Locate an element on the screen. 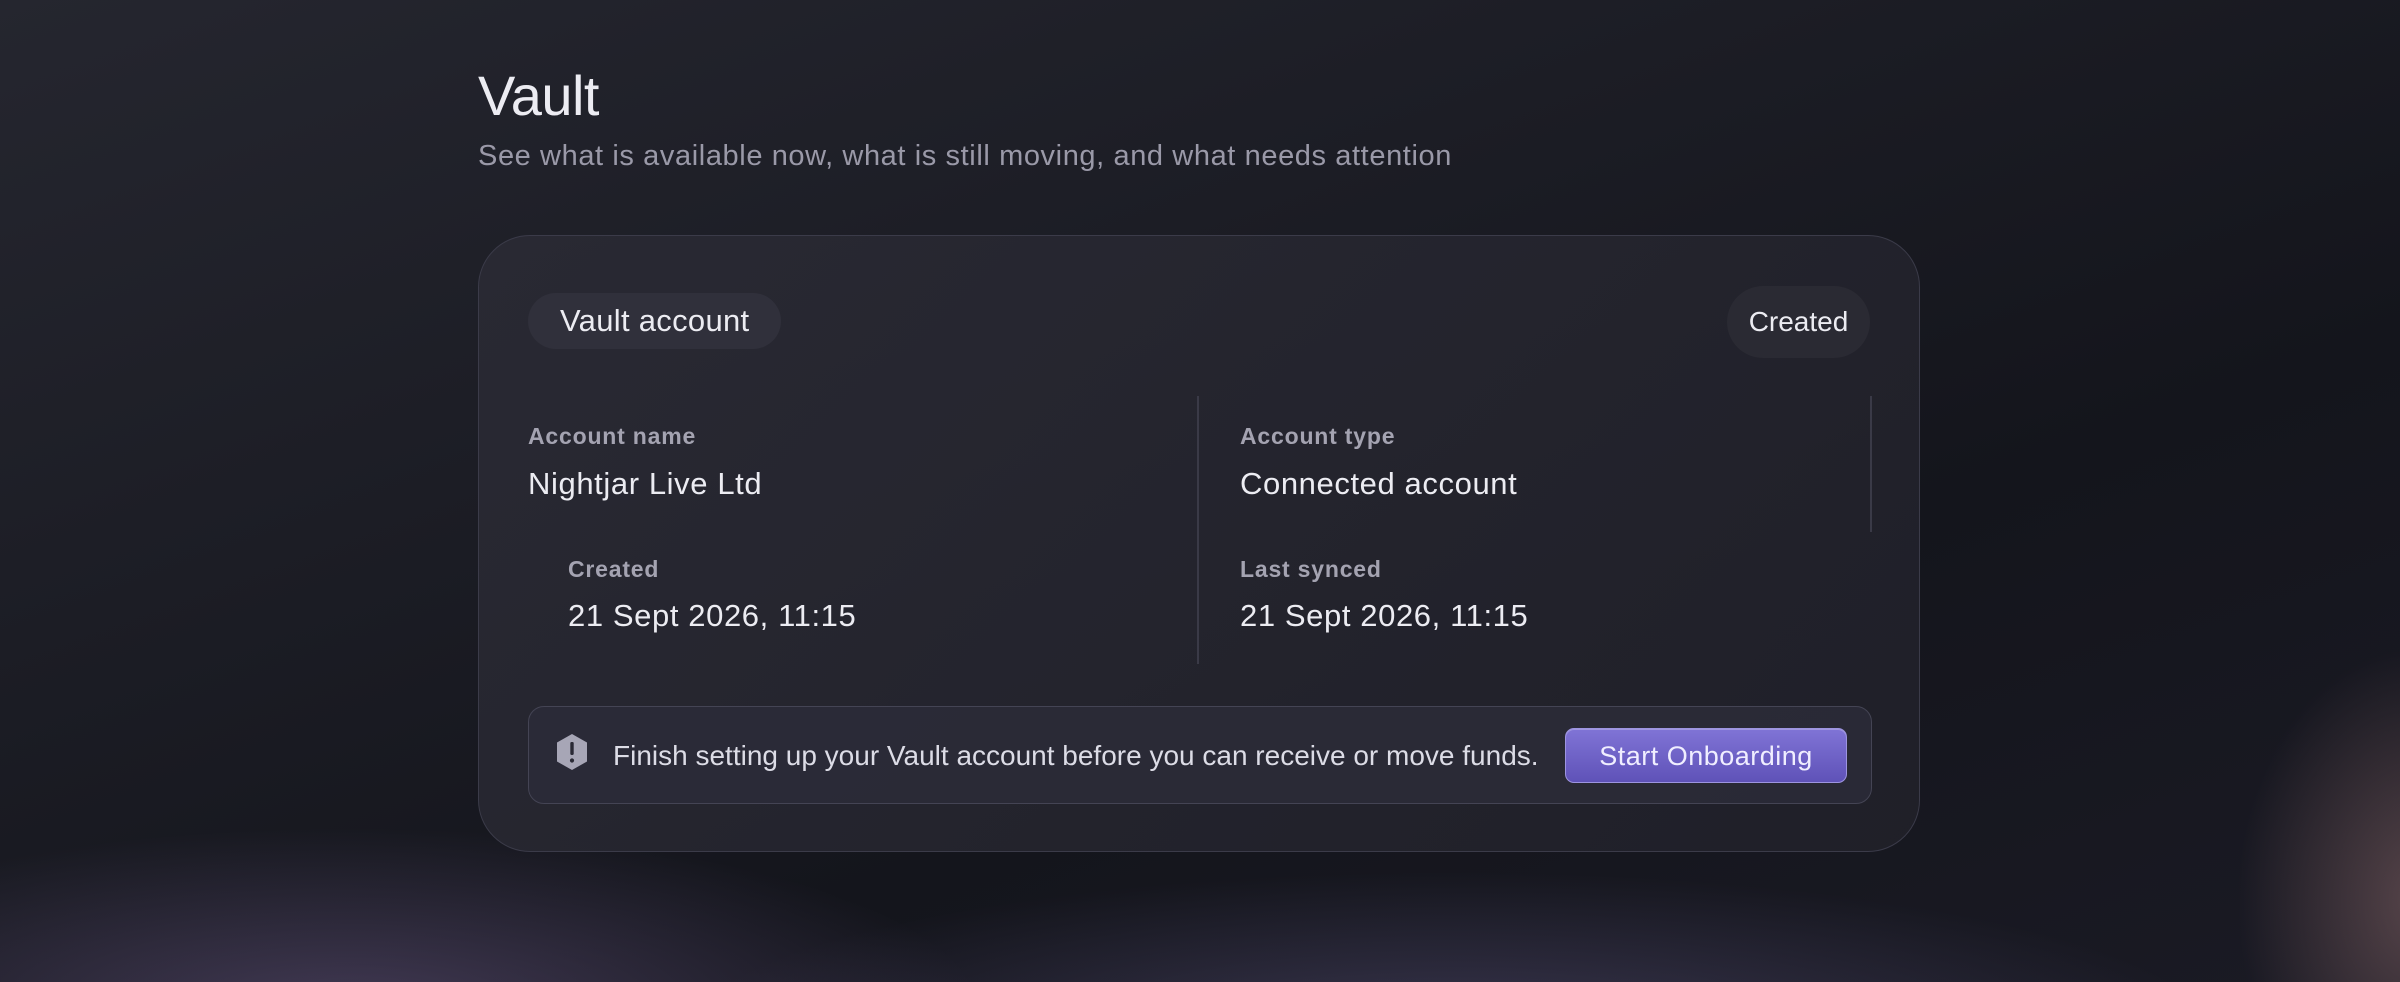 The width and height of the screenshot is (2400, 982). account-type-value: Connected account is located at coordinates (1379, 483).